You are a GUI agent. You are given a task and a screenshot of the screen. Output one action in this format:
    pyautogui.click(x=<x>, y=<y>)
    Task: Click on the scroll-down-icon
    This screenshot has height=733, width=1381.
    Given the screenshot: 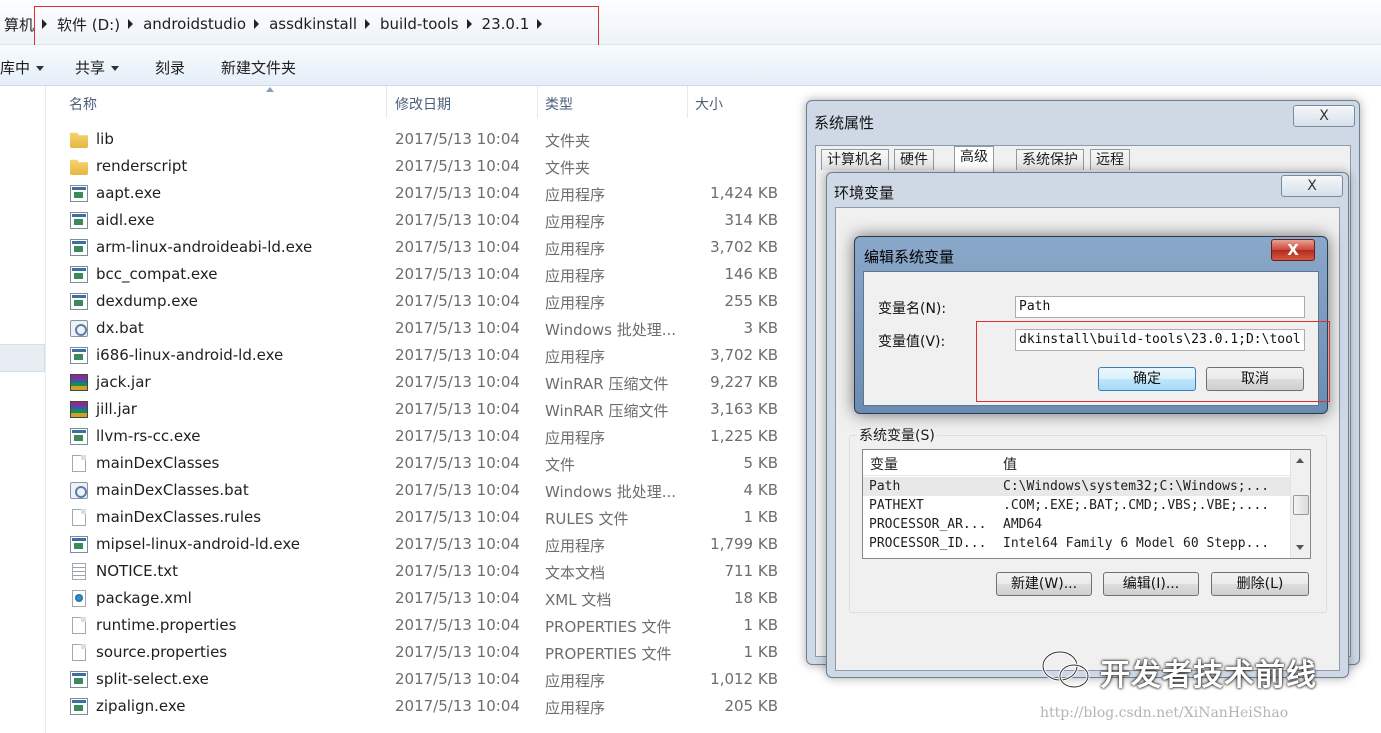 What is the action you would take?
    pyautogui.click(x=1300, y=547)
    